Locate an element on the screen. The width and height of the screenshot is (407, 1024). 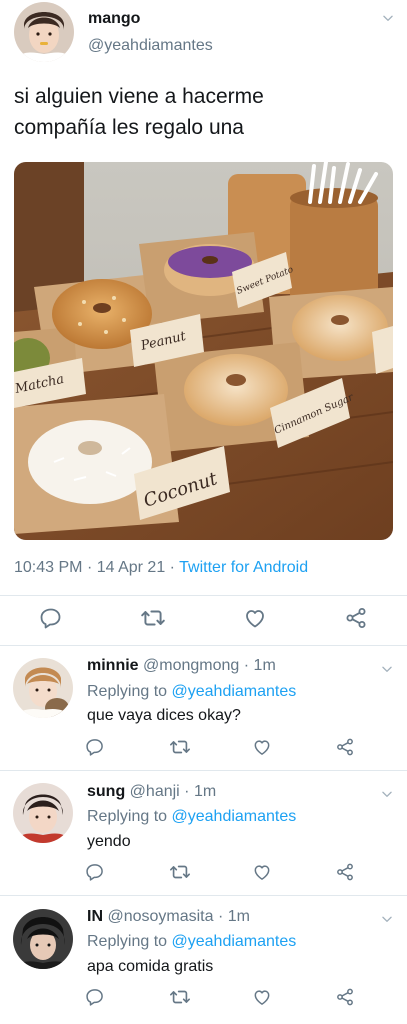
tweet-date: 14 Apr 21 is located at coordinates (131, 567).